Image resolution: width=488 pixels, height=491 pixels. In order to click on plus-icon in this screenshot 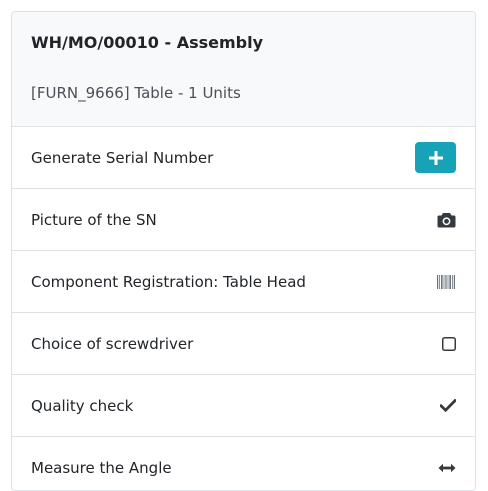, I will do `click(435, 157)`.